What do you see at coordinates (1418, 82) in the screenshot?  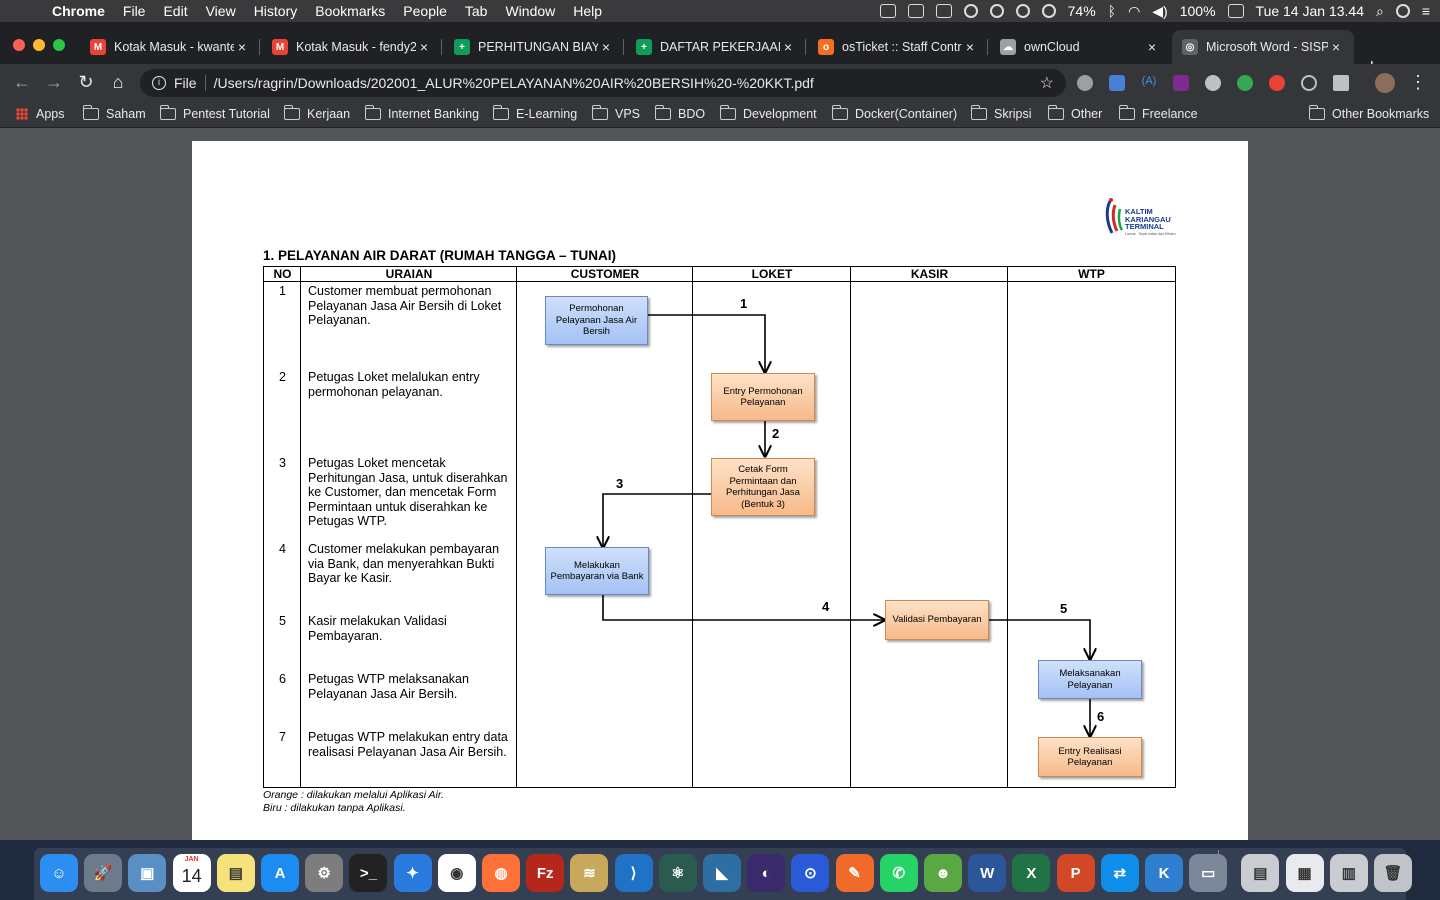 I see `chrome-menu-icon: ⋮` at bounding box center [1418, 82].